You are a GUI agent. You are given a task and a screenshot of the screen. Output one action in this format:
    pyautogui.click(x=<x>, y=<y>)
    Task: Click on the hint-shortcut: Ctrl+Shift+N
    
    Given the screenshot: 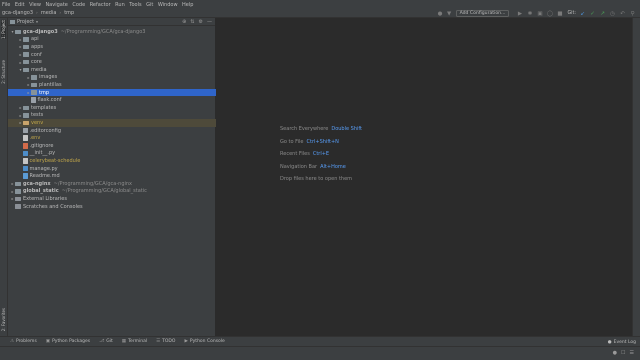 What is the action you would take?
    pyautogui.click(x=323, y=142)
    